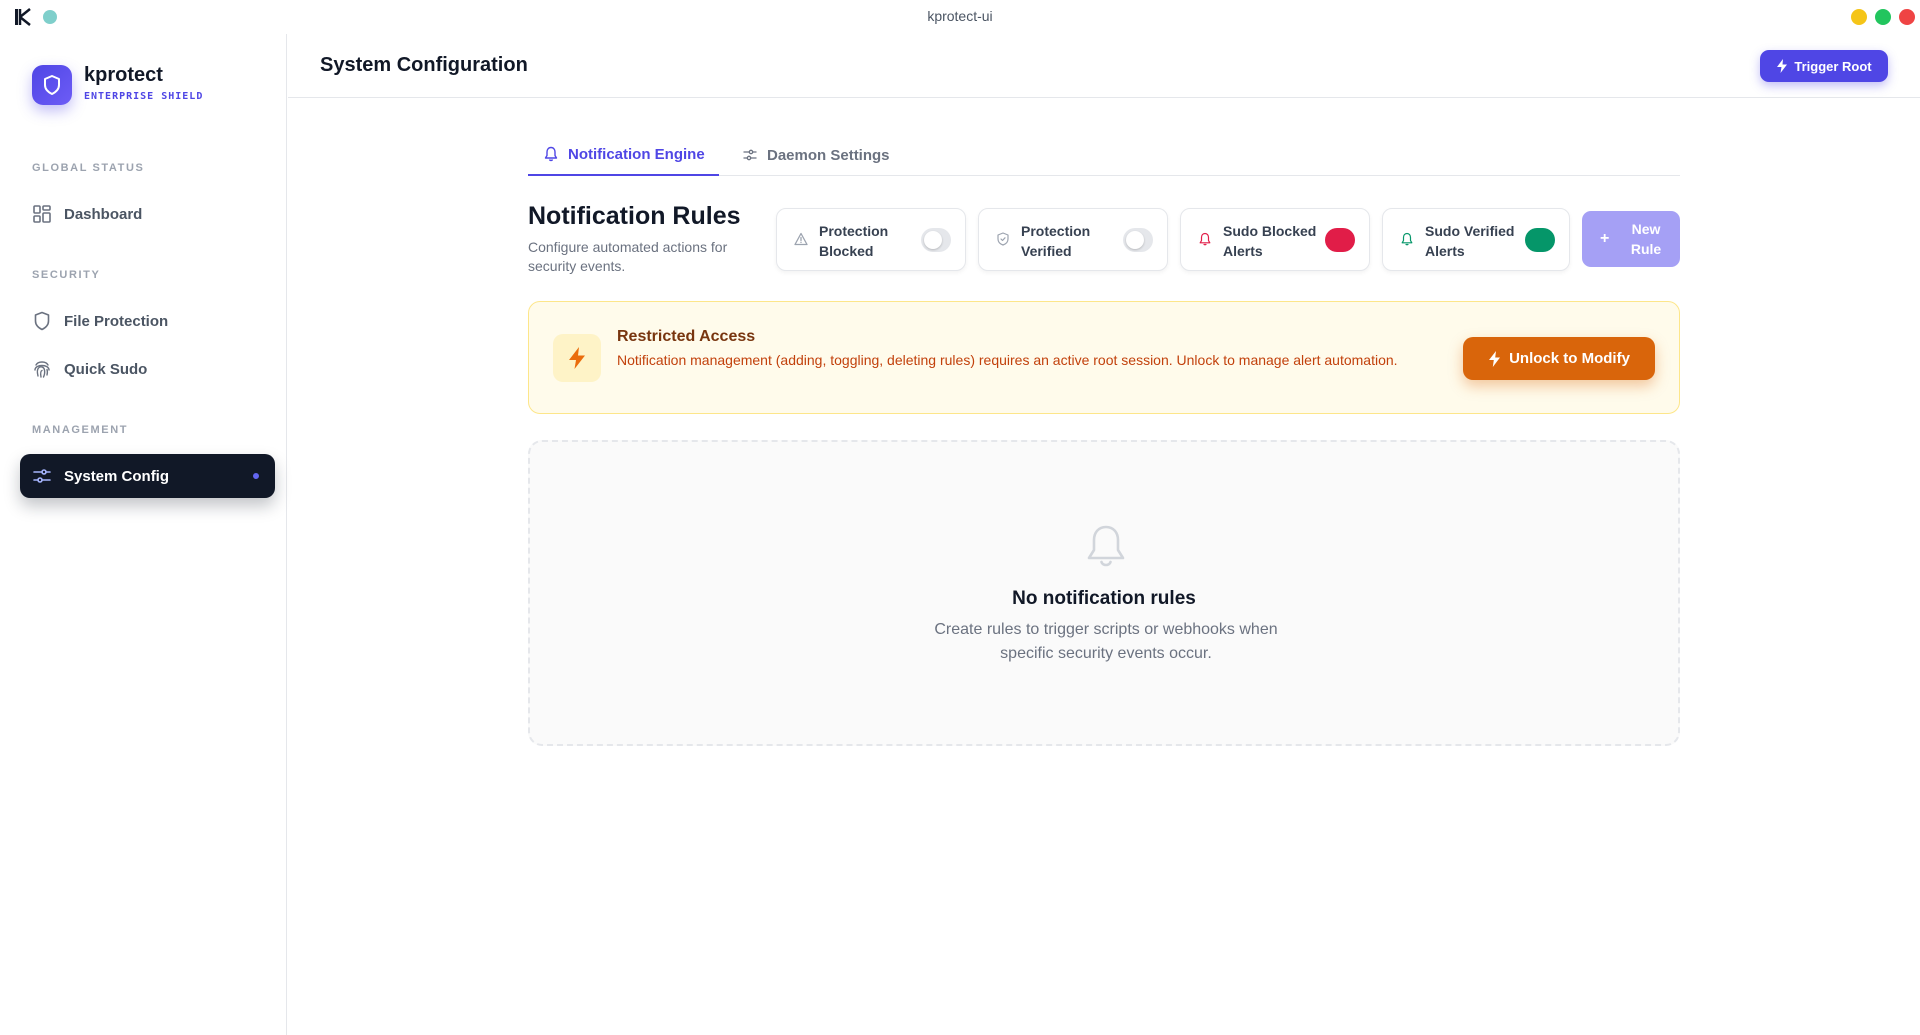 Image resolution: width=1920 pixels, height=1035 pixels. I want to click on unlock-to-modify-button: Unlock to Modify, so click(1559, 358).